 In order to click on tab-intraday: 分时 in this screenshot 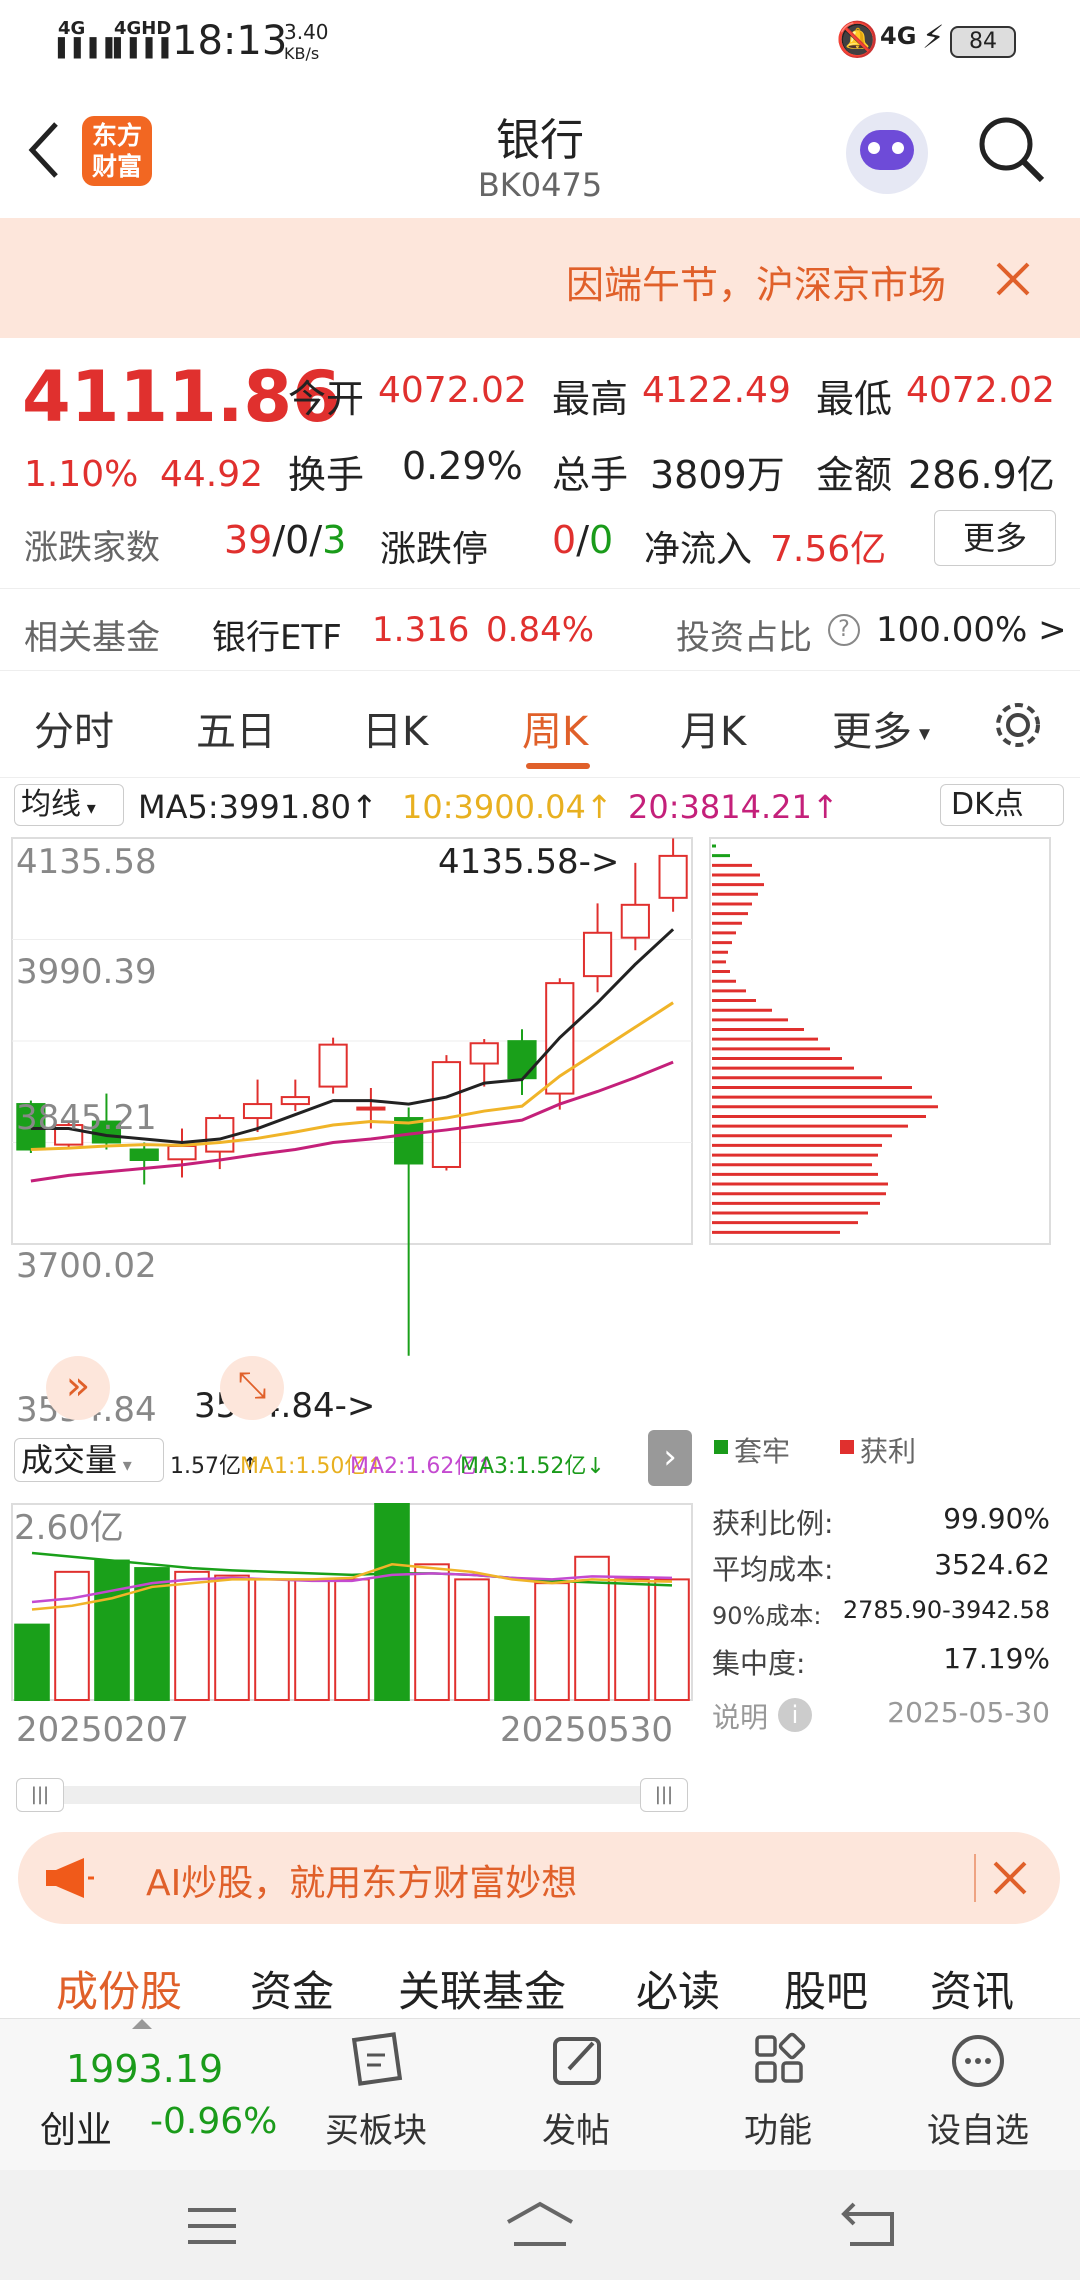, I will do `click(74, 728)`.